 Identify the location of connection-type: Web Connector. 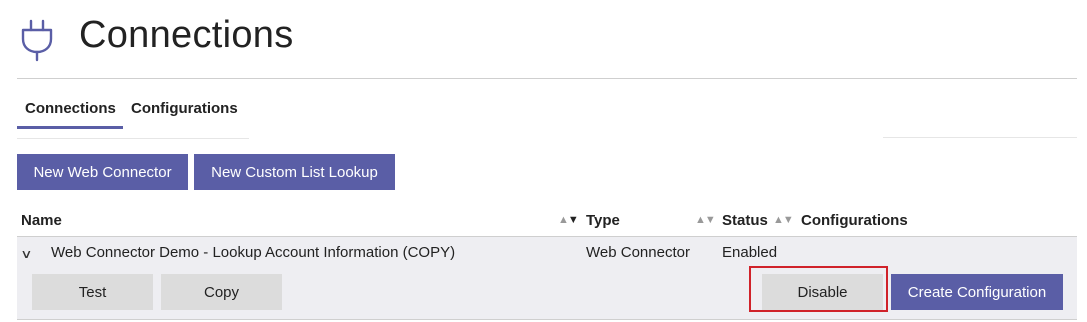
(638, 252).